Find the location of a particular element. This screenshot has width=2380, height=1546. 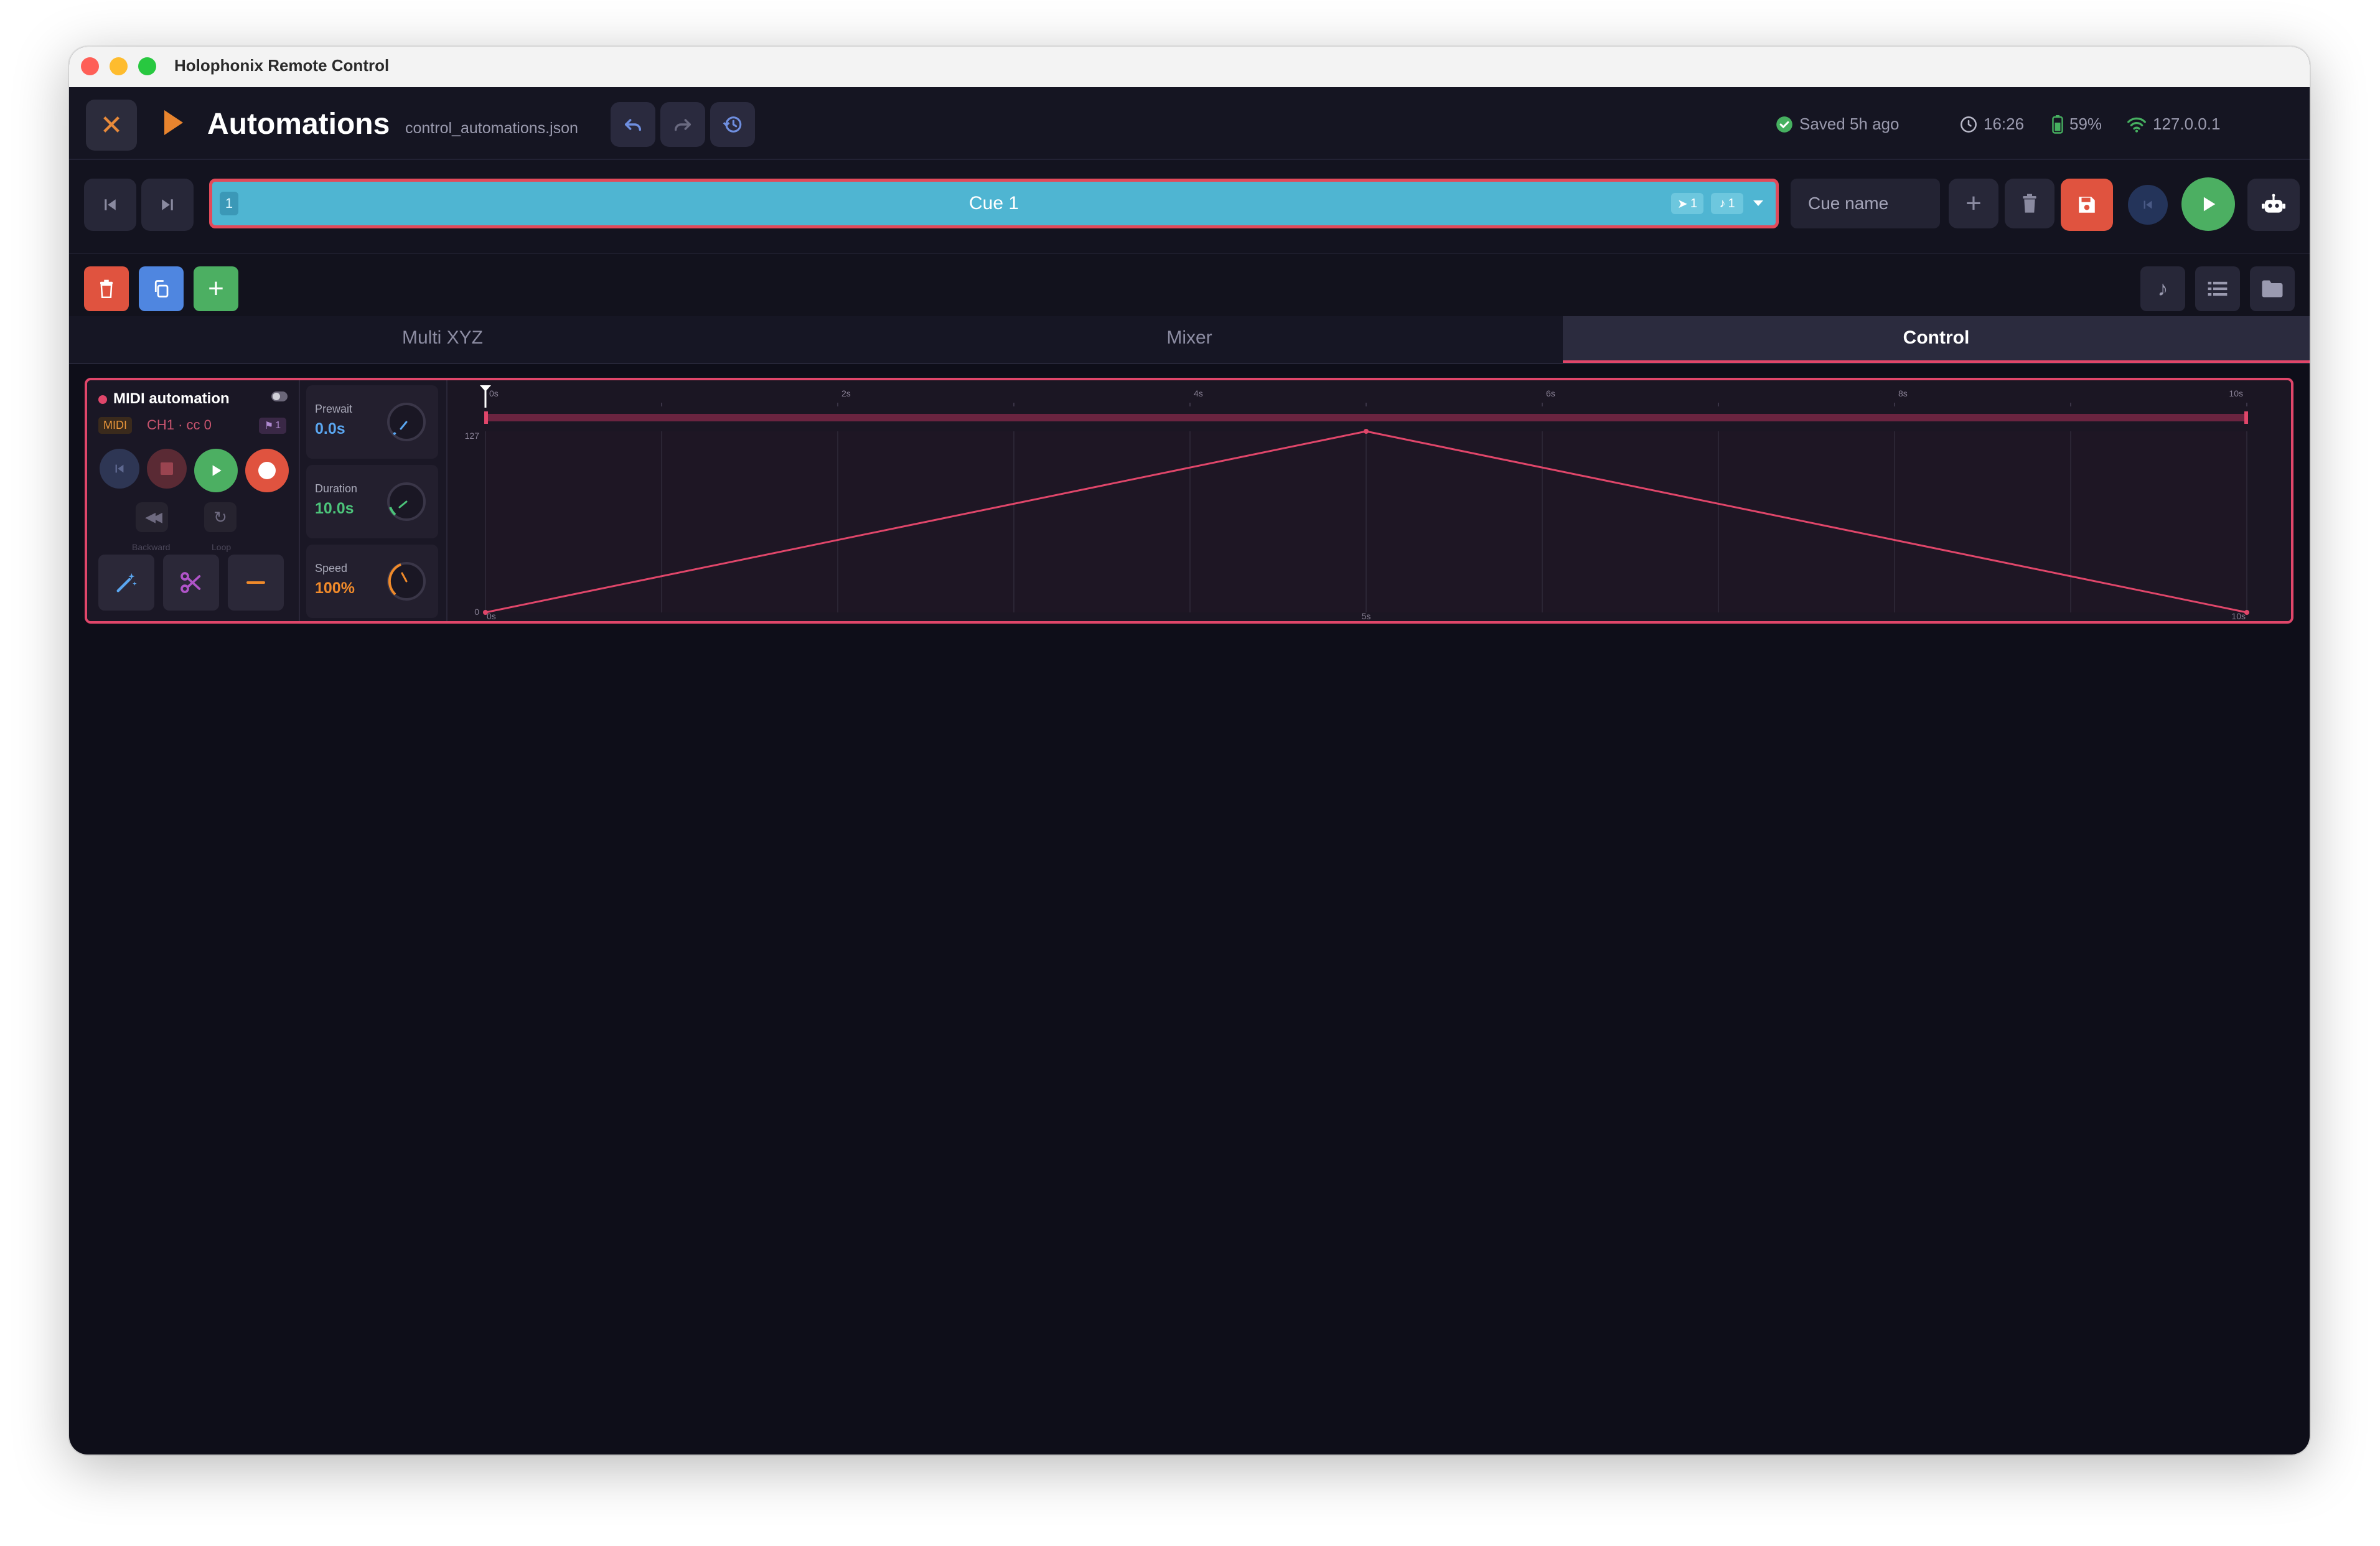

close-window-button is located at coordinates (90, 66).